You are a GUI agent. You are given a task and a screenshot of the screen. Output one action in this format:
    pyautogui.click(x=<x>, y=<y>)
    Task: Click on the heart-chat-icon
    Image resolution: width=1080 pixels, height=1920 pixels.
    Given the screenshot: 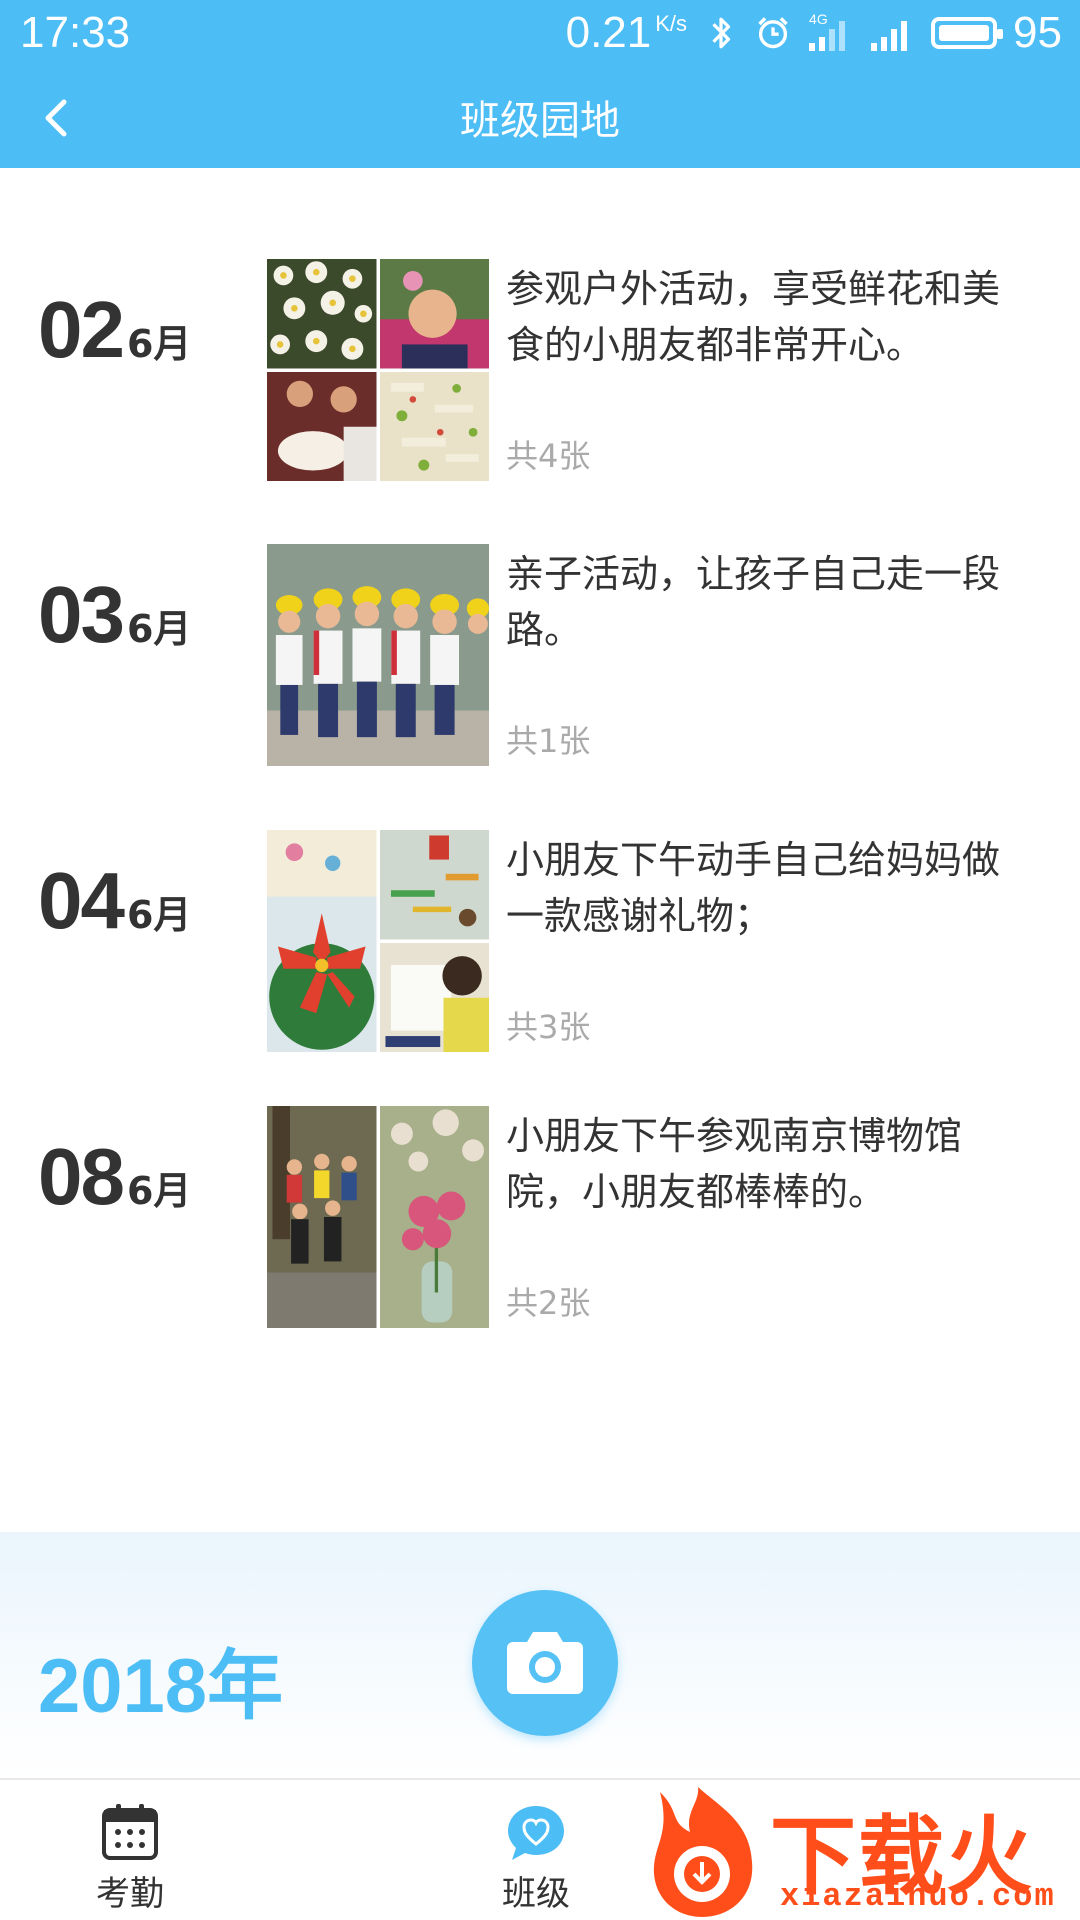 What is the action you would take?
    pyautogui.click(x=536, y=1833)
    